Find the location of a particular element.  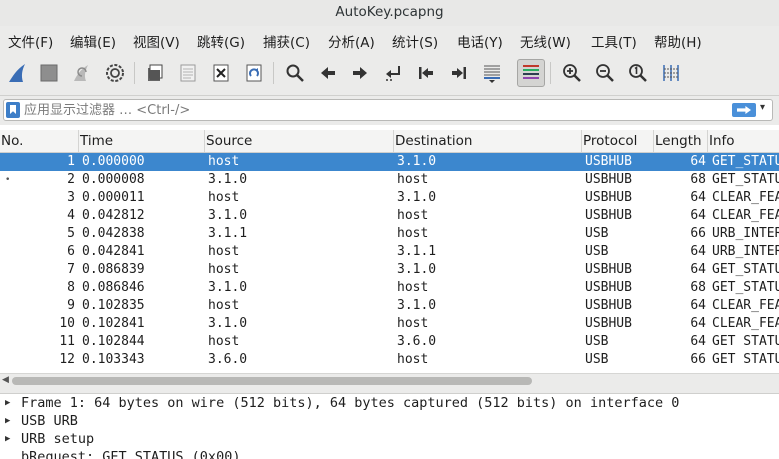

menu-telephony: 电话(Y) is located at coordinates (480, 41).